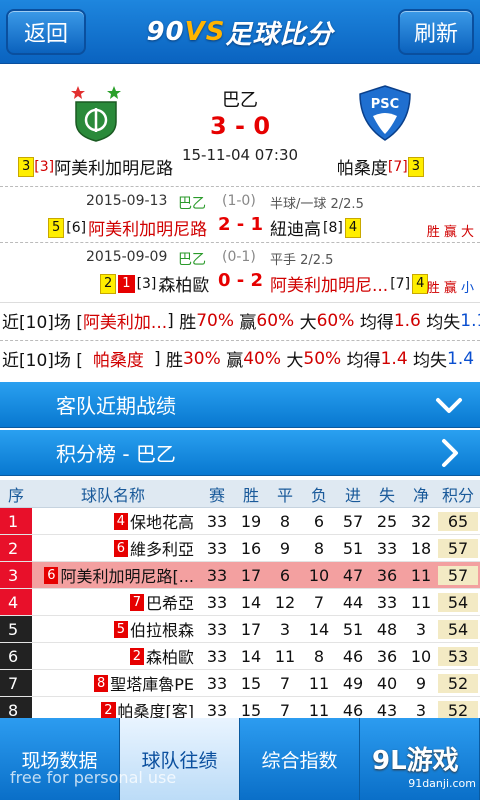 The image size is (480, 800). I want to click on col-header: 积分, so click(457, 495).